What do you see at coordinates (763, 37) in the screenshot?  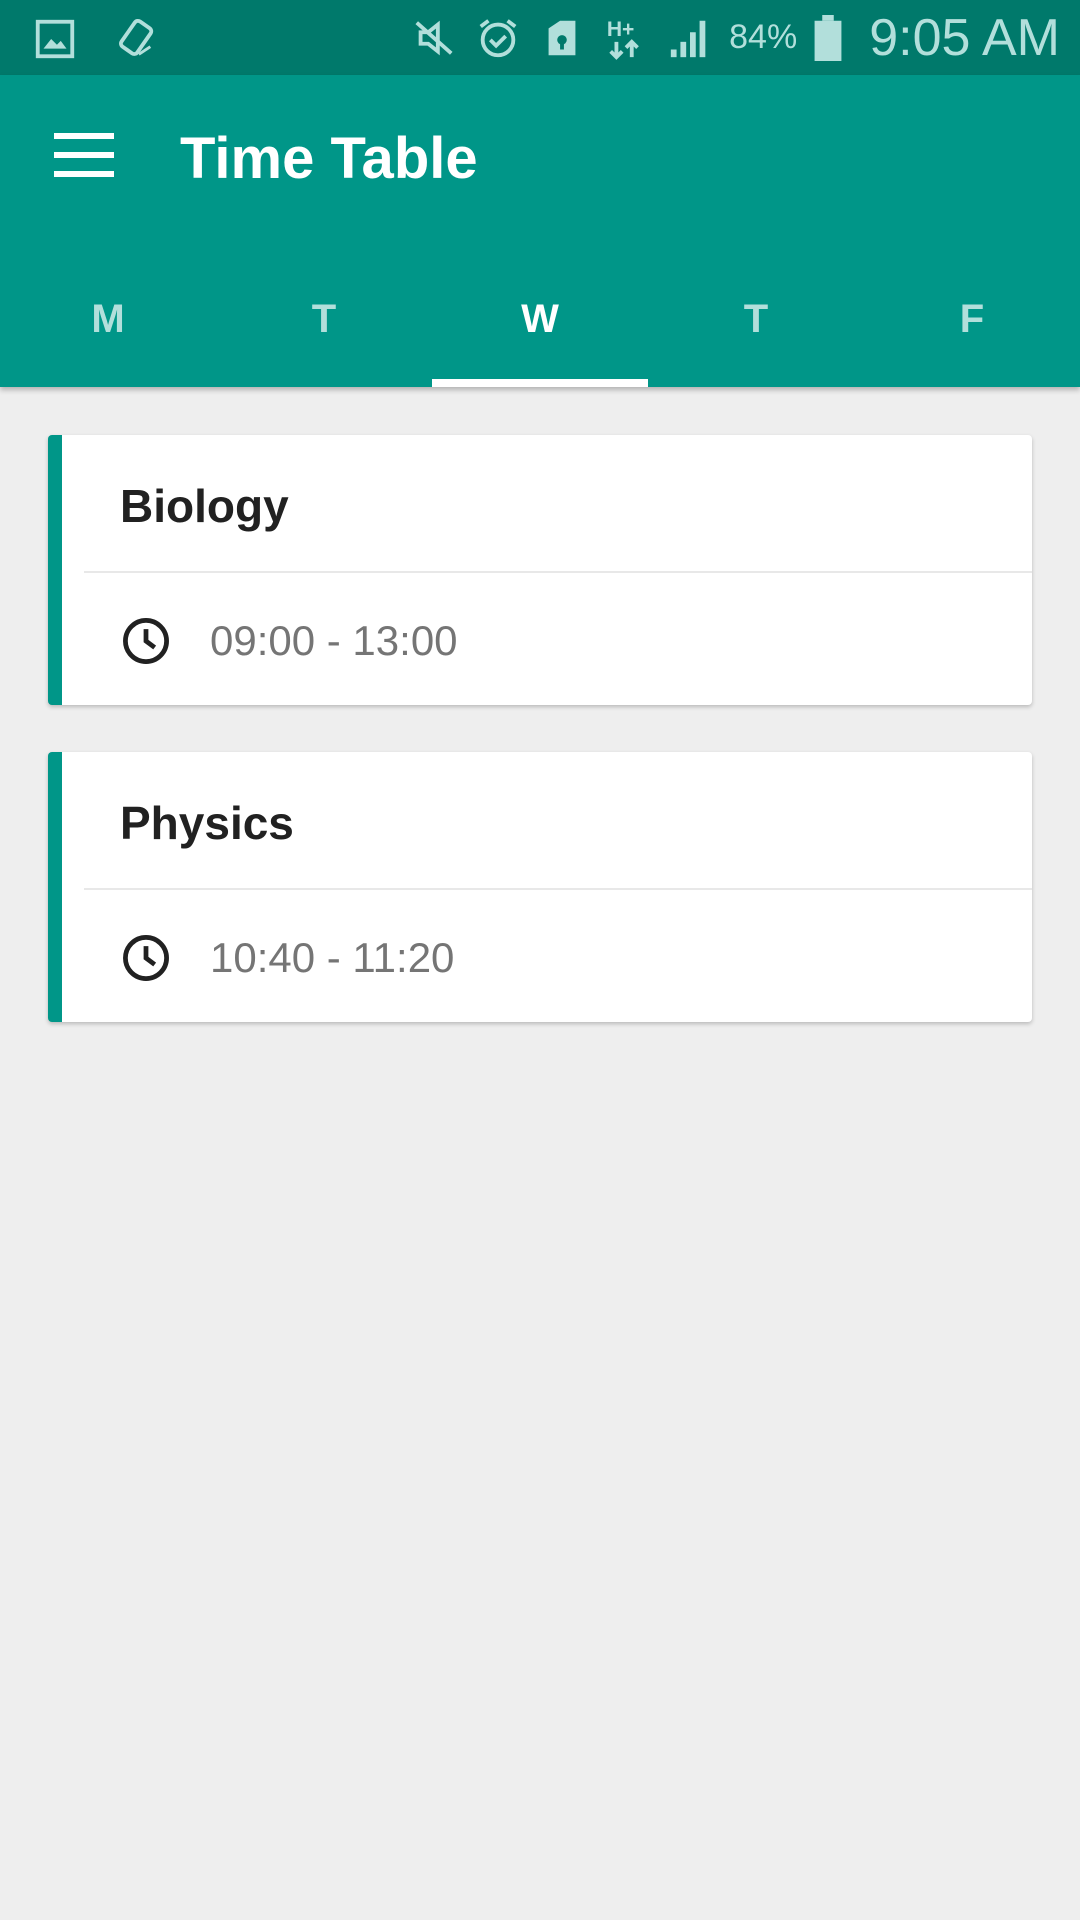 I see `battery-percent: 84%` at bounding box center [763, 37].